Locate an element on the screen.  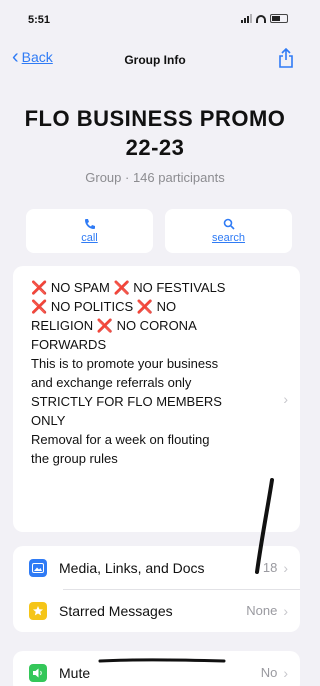
starred-messages-row: Starred Messages None › is located at coordinates (156, 610).